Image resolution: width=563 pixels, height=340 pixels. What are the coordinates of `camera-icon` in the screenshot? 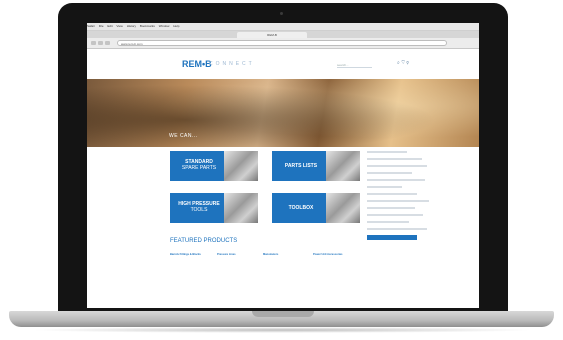 It's located at (281, 13).